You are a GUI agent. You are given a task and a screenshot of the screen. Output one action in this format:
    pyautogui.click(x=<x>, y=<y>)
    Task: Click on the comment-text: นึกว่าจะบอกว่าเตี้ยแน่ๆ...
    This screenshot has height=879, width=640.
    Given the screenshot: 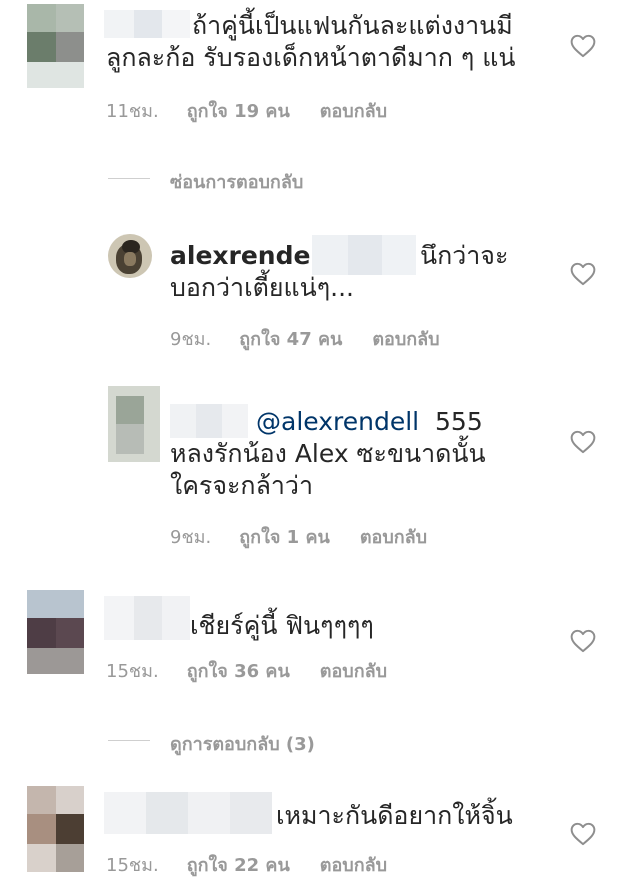 What is the action you would take?
    pyautogui.click(x=339, y=271)
    